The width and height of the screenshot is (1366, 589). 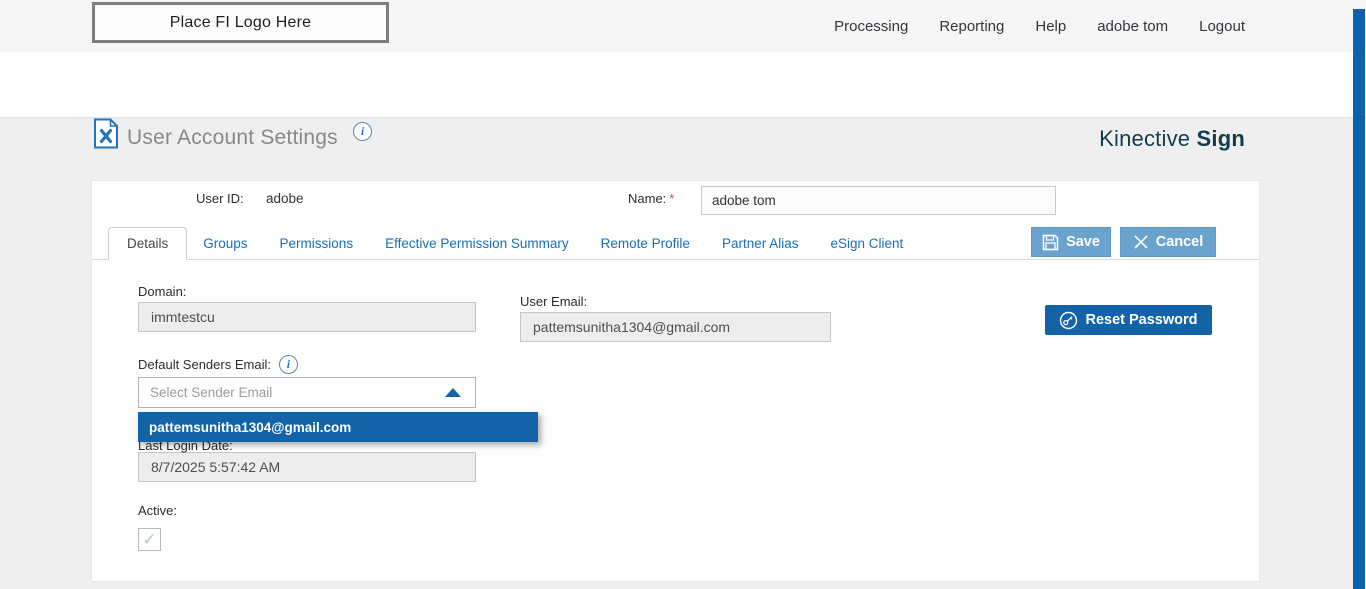 I want to click on save-icon, so click(x=1050, y=242).